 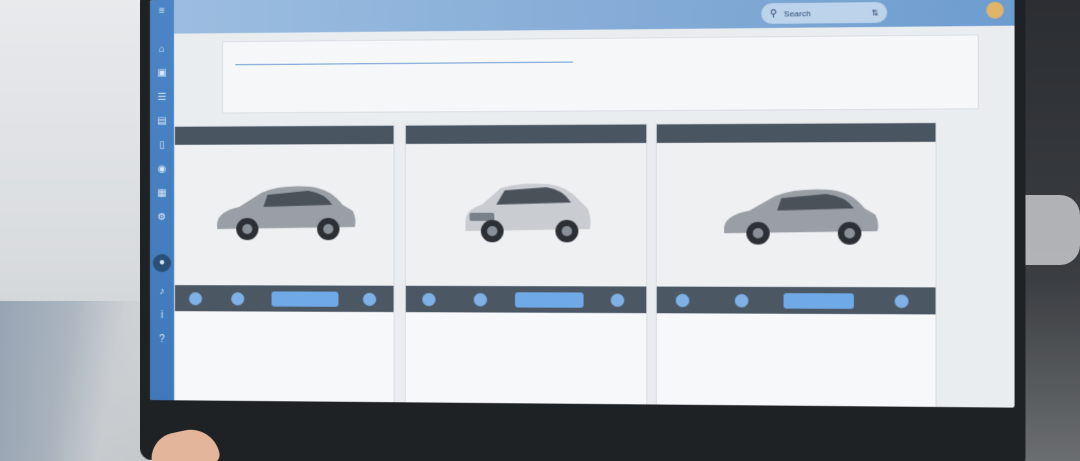 I want to click on summary-underline, so click(x=404, y=63).